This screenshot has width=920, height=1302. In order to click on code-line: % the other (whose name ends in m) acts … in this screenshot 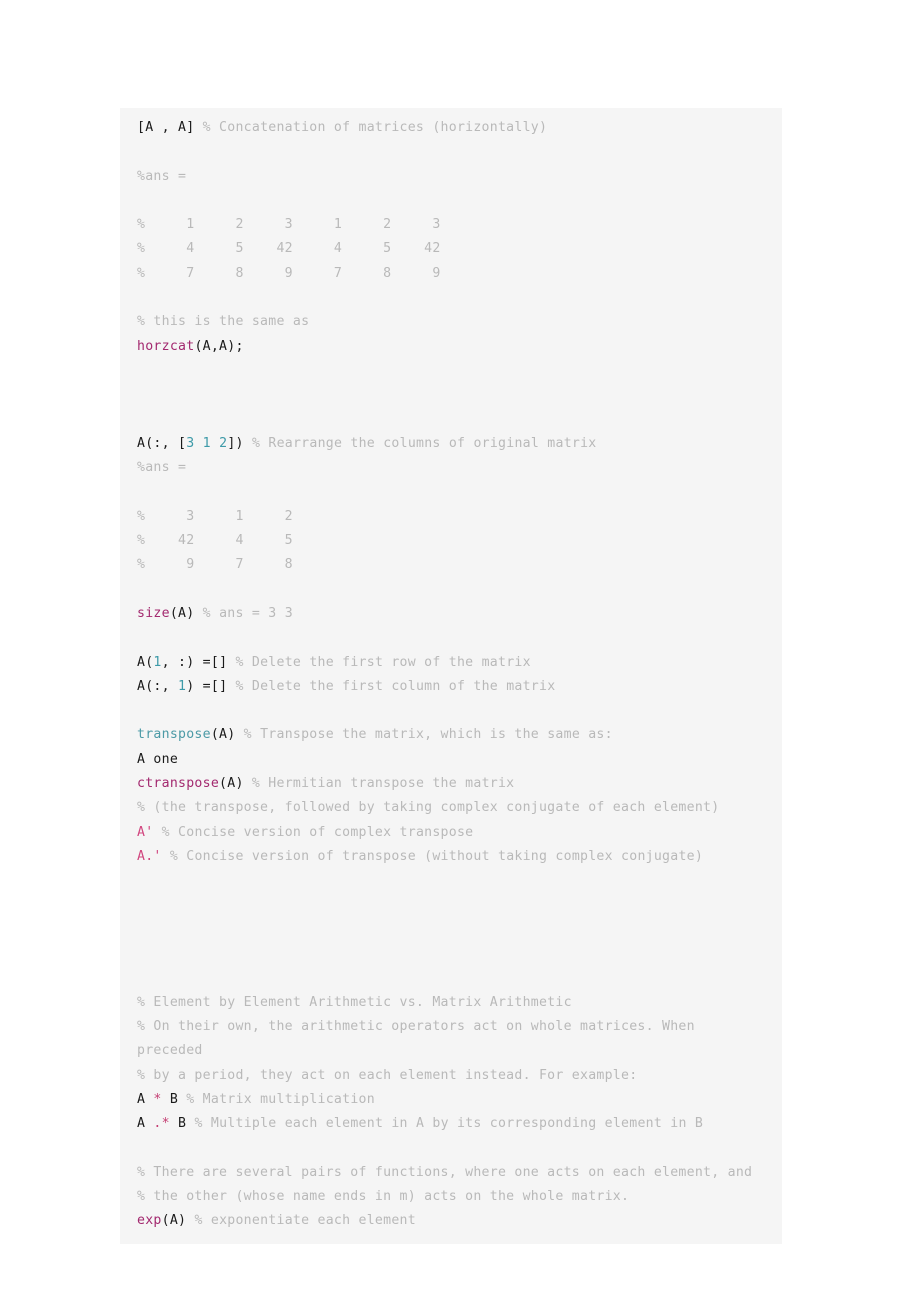, I will do `click(459, 1197)`.